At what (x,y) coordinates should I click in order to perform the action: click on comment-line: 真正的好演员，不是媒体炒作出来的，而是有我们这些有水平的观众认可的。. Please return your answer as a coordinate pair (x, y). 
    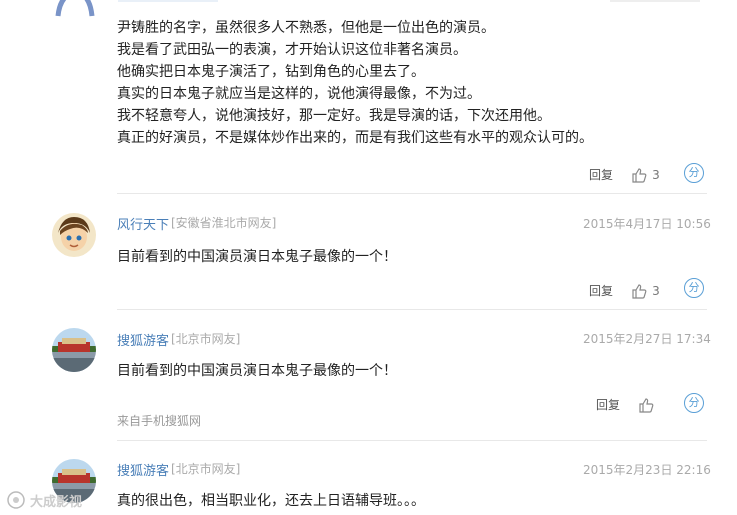
    Looking at the image, I should click on (355, 138).